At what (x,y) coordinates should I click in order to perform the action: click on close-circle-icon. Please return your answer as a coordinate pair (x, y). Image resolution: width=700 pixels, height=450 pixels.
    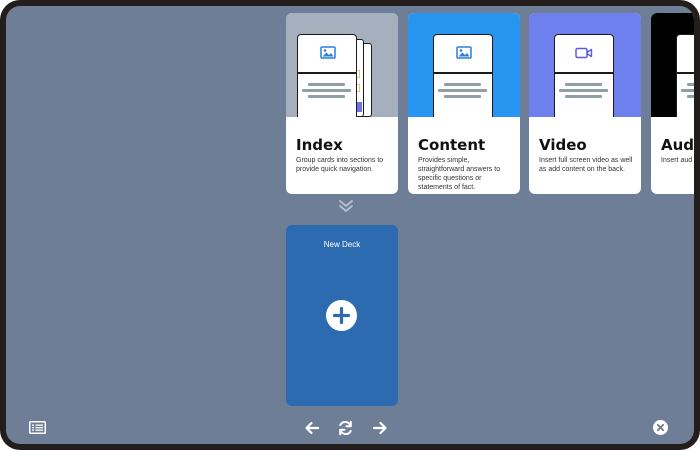
    Looking at the image, I should click on (660, 430).